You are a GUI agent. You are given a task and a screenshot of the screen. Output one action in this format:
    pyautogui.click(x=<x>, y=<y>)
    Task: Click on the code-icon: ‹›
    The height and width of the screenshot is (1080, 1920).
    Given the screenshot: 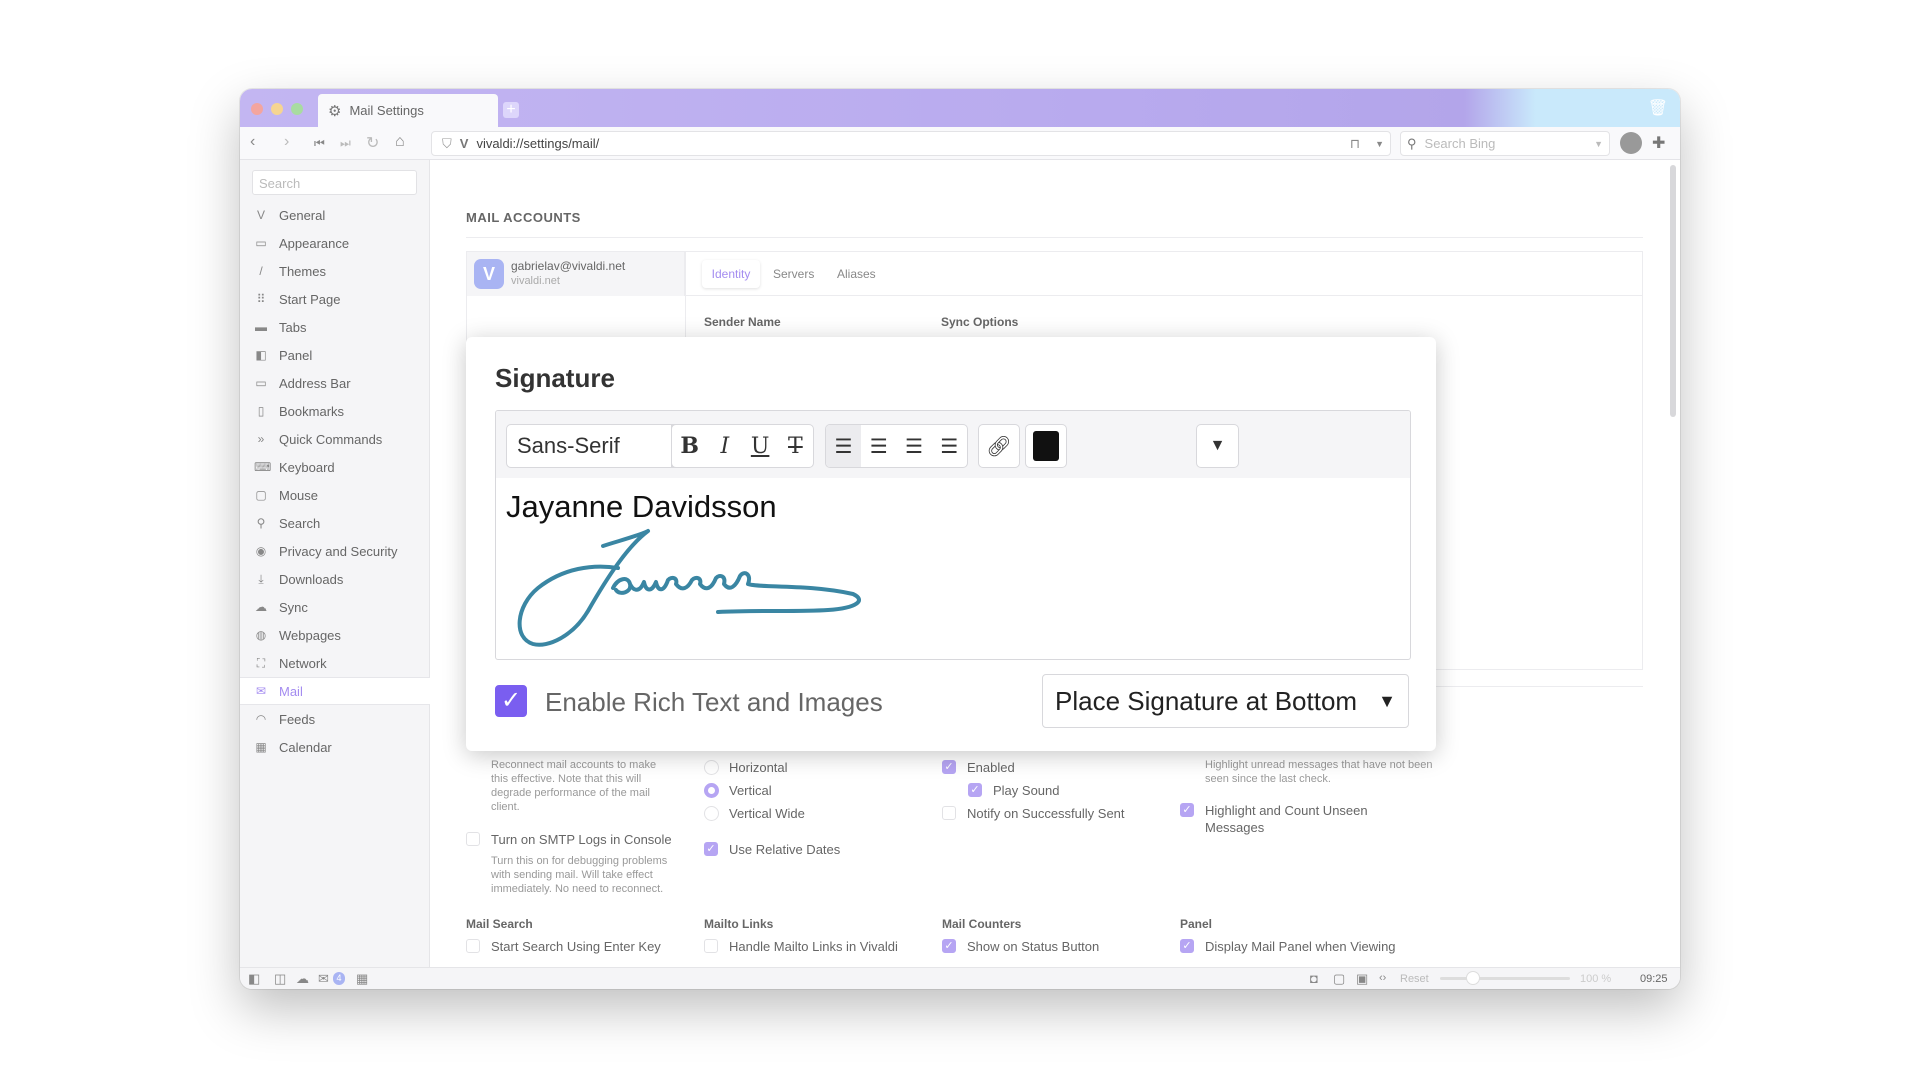 What is the action you would take?
    pyautogui.click(x=1382, y=978)
    